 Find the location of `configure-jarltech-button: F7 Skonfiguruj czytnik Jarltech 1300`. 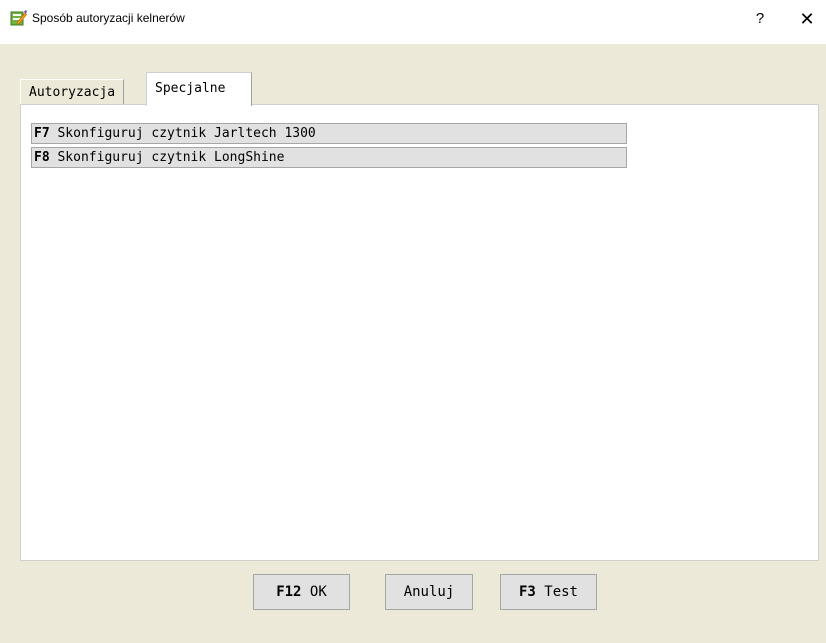

configure-jarltech-button: F7 Skonfiguruj czytnik Jarltech 1300 is located at coordinates (329, 133).